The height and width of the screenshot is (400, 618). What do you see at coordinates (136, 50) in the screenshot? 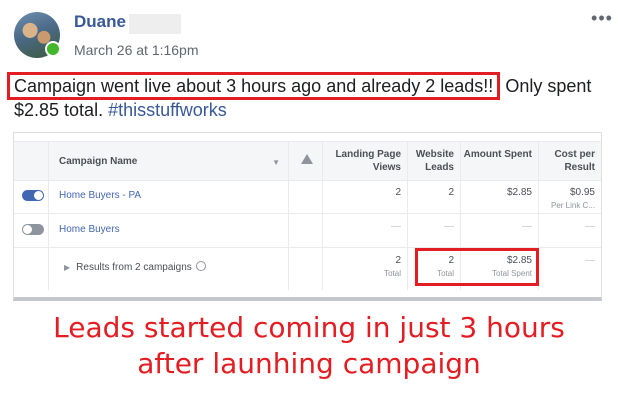
I see `post-timestamp: March 26 at 1:16pm` at bounding box center [136, 50].